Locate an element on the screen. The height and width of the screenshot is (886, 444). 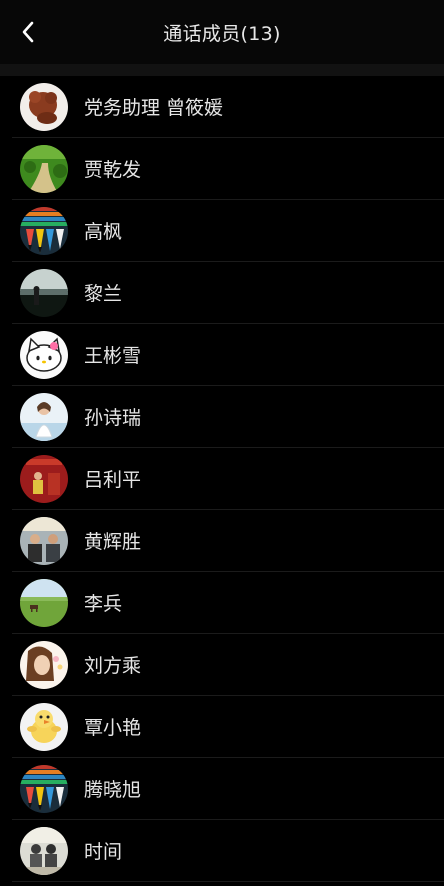
top-bar: 通话成员(13) is located at coordinates (222, 32).